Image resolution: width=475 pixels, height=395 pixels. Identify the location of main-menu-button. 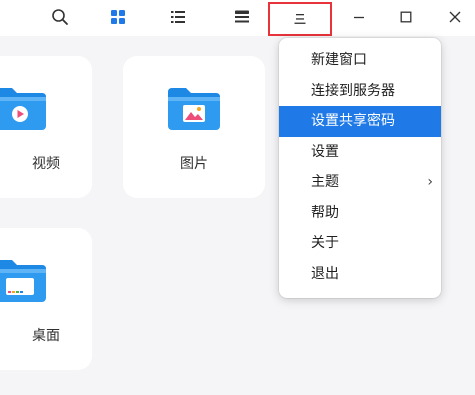
(300, 19).